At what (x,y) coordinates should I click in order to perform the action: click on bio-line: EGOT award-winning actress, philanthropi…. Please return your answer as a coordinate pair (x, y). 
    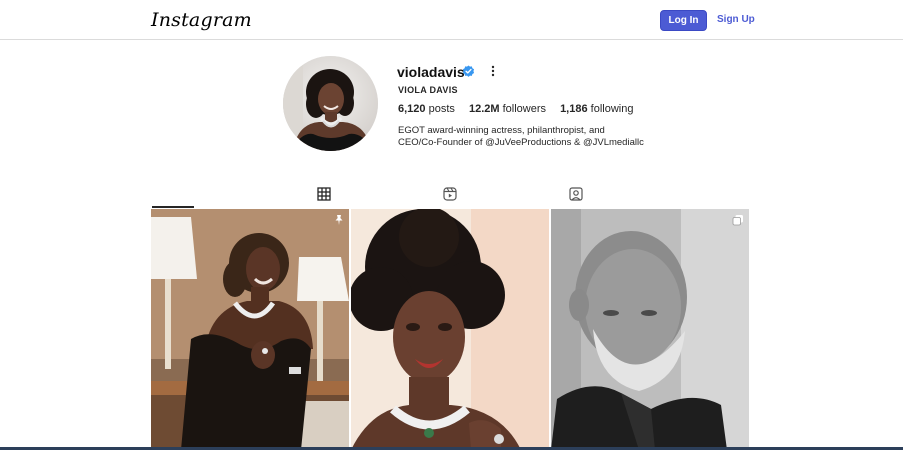
    Looking at the image, I should click on (501, 130).